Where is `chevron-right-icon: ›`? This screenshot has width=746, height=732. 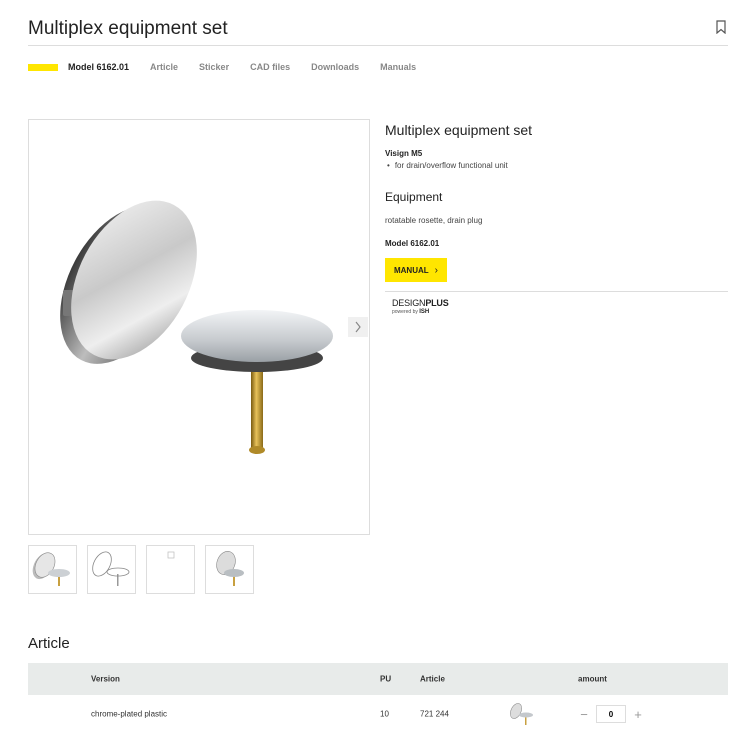
chevron-right-icon: › is located at coordinates (436, 270).